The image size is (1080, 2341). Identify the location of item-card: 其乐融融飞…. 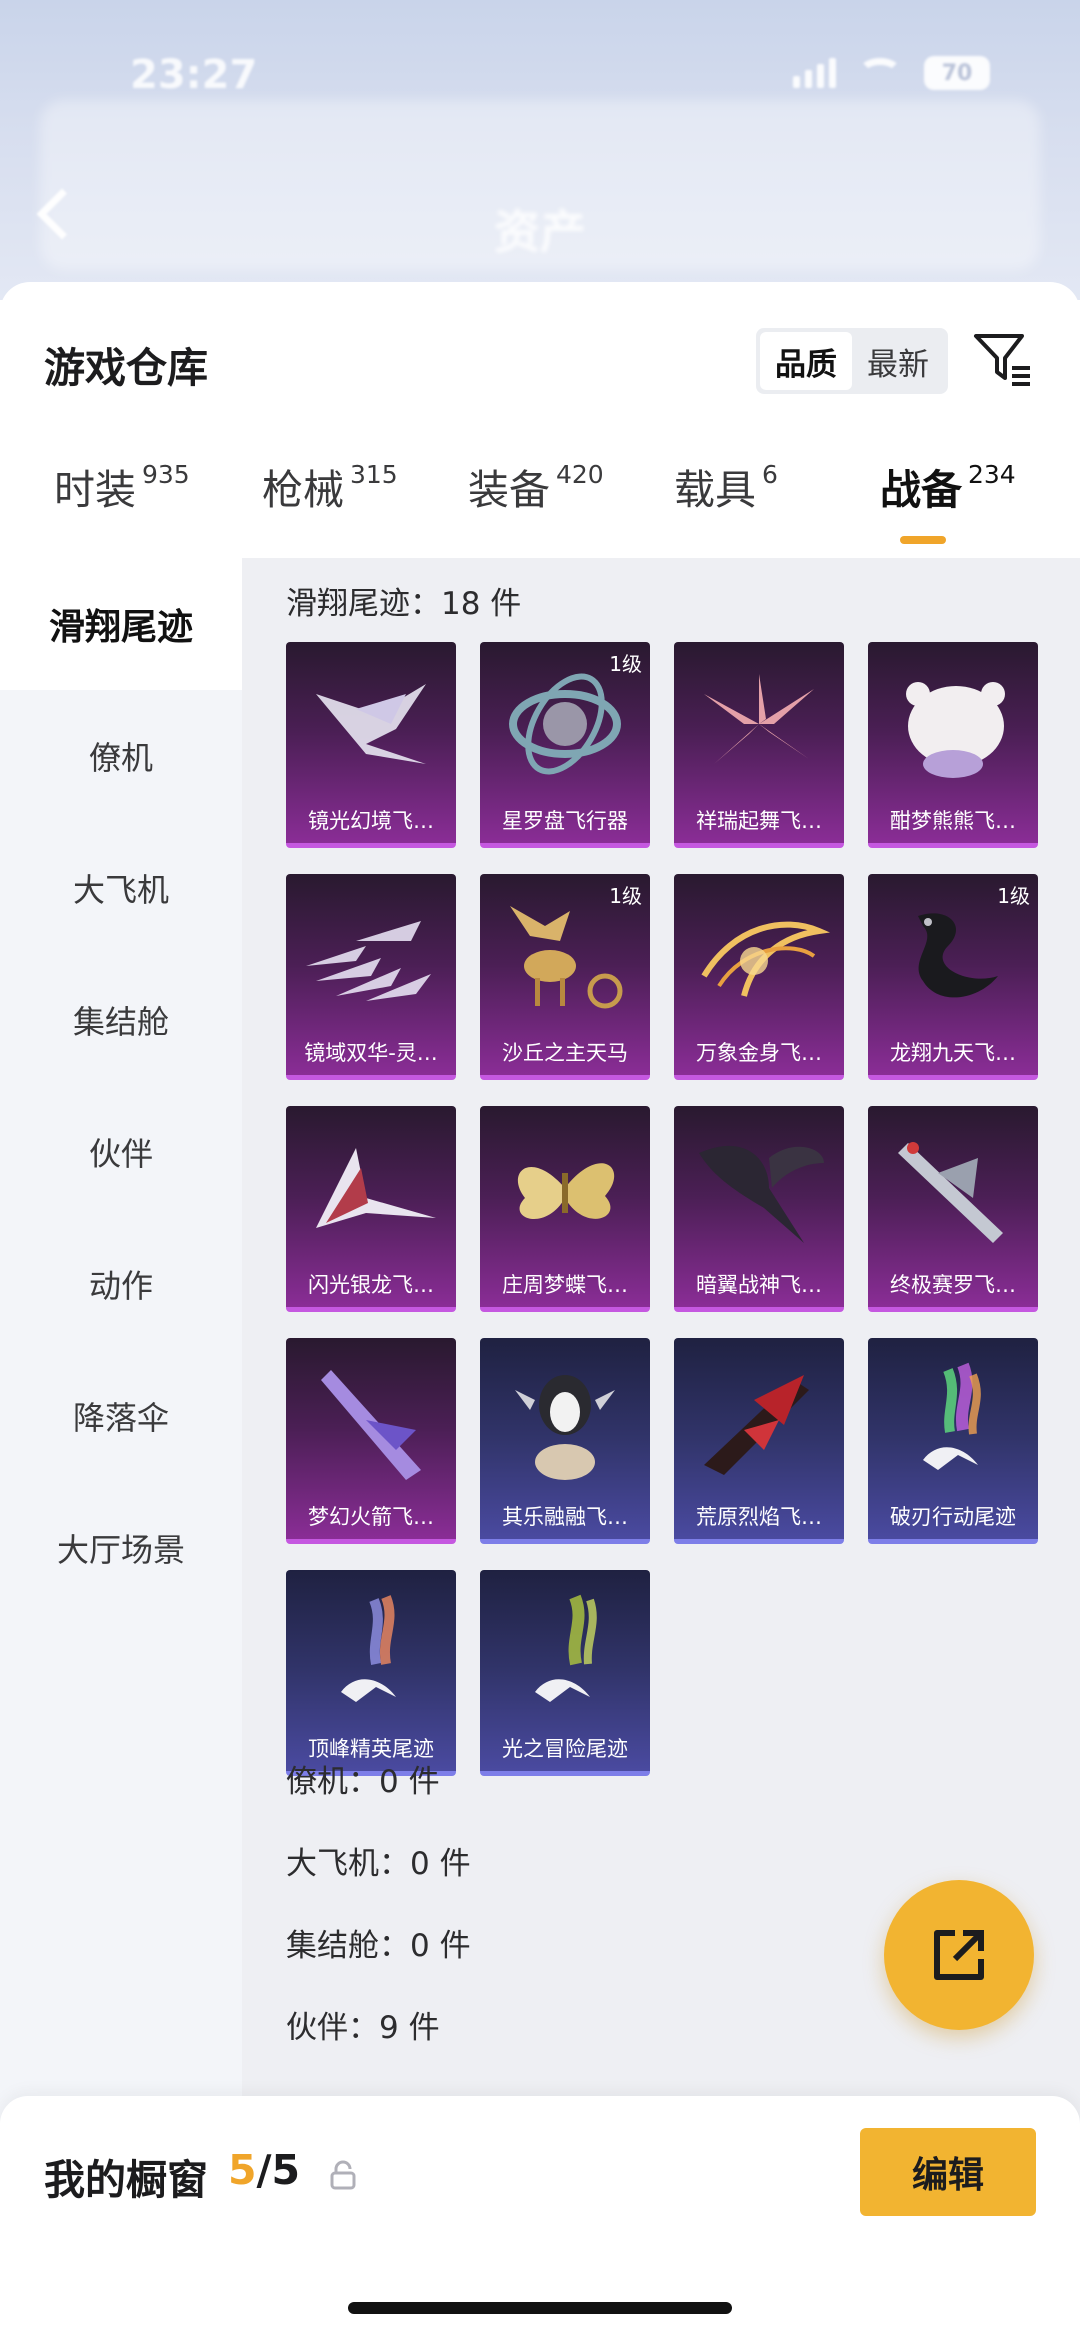
(565, 1441).